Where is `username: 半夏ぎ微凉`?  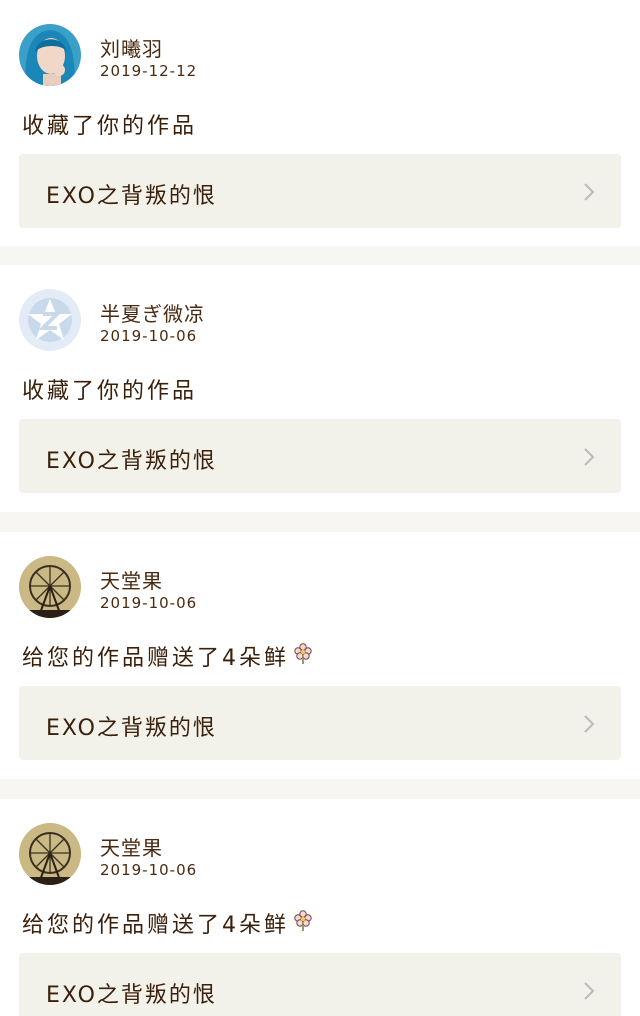
username: 半夏ぎ微凉 is located at coordinates (152, 312).